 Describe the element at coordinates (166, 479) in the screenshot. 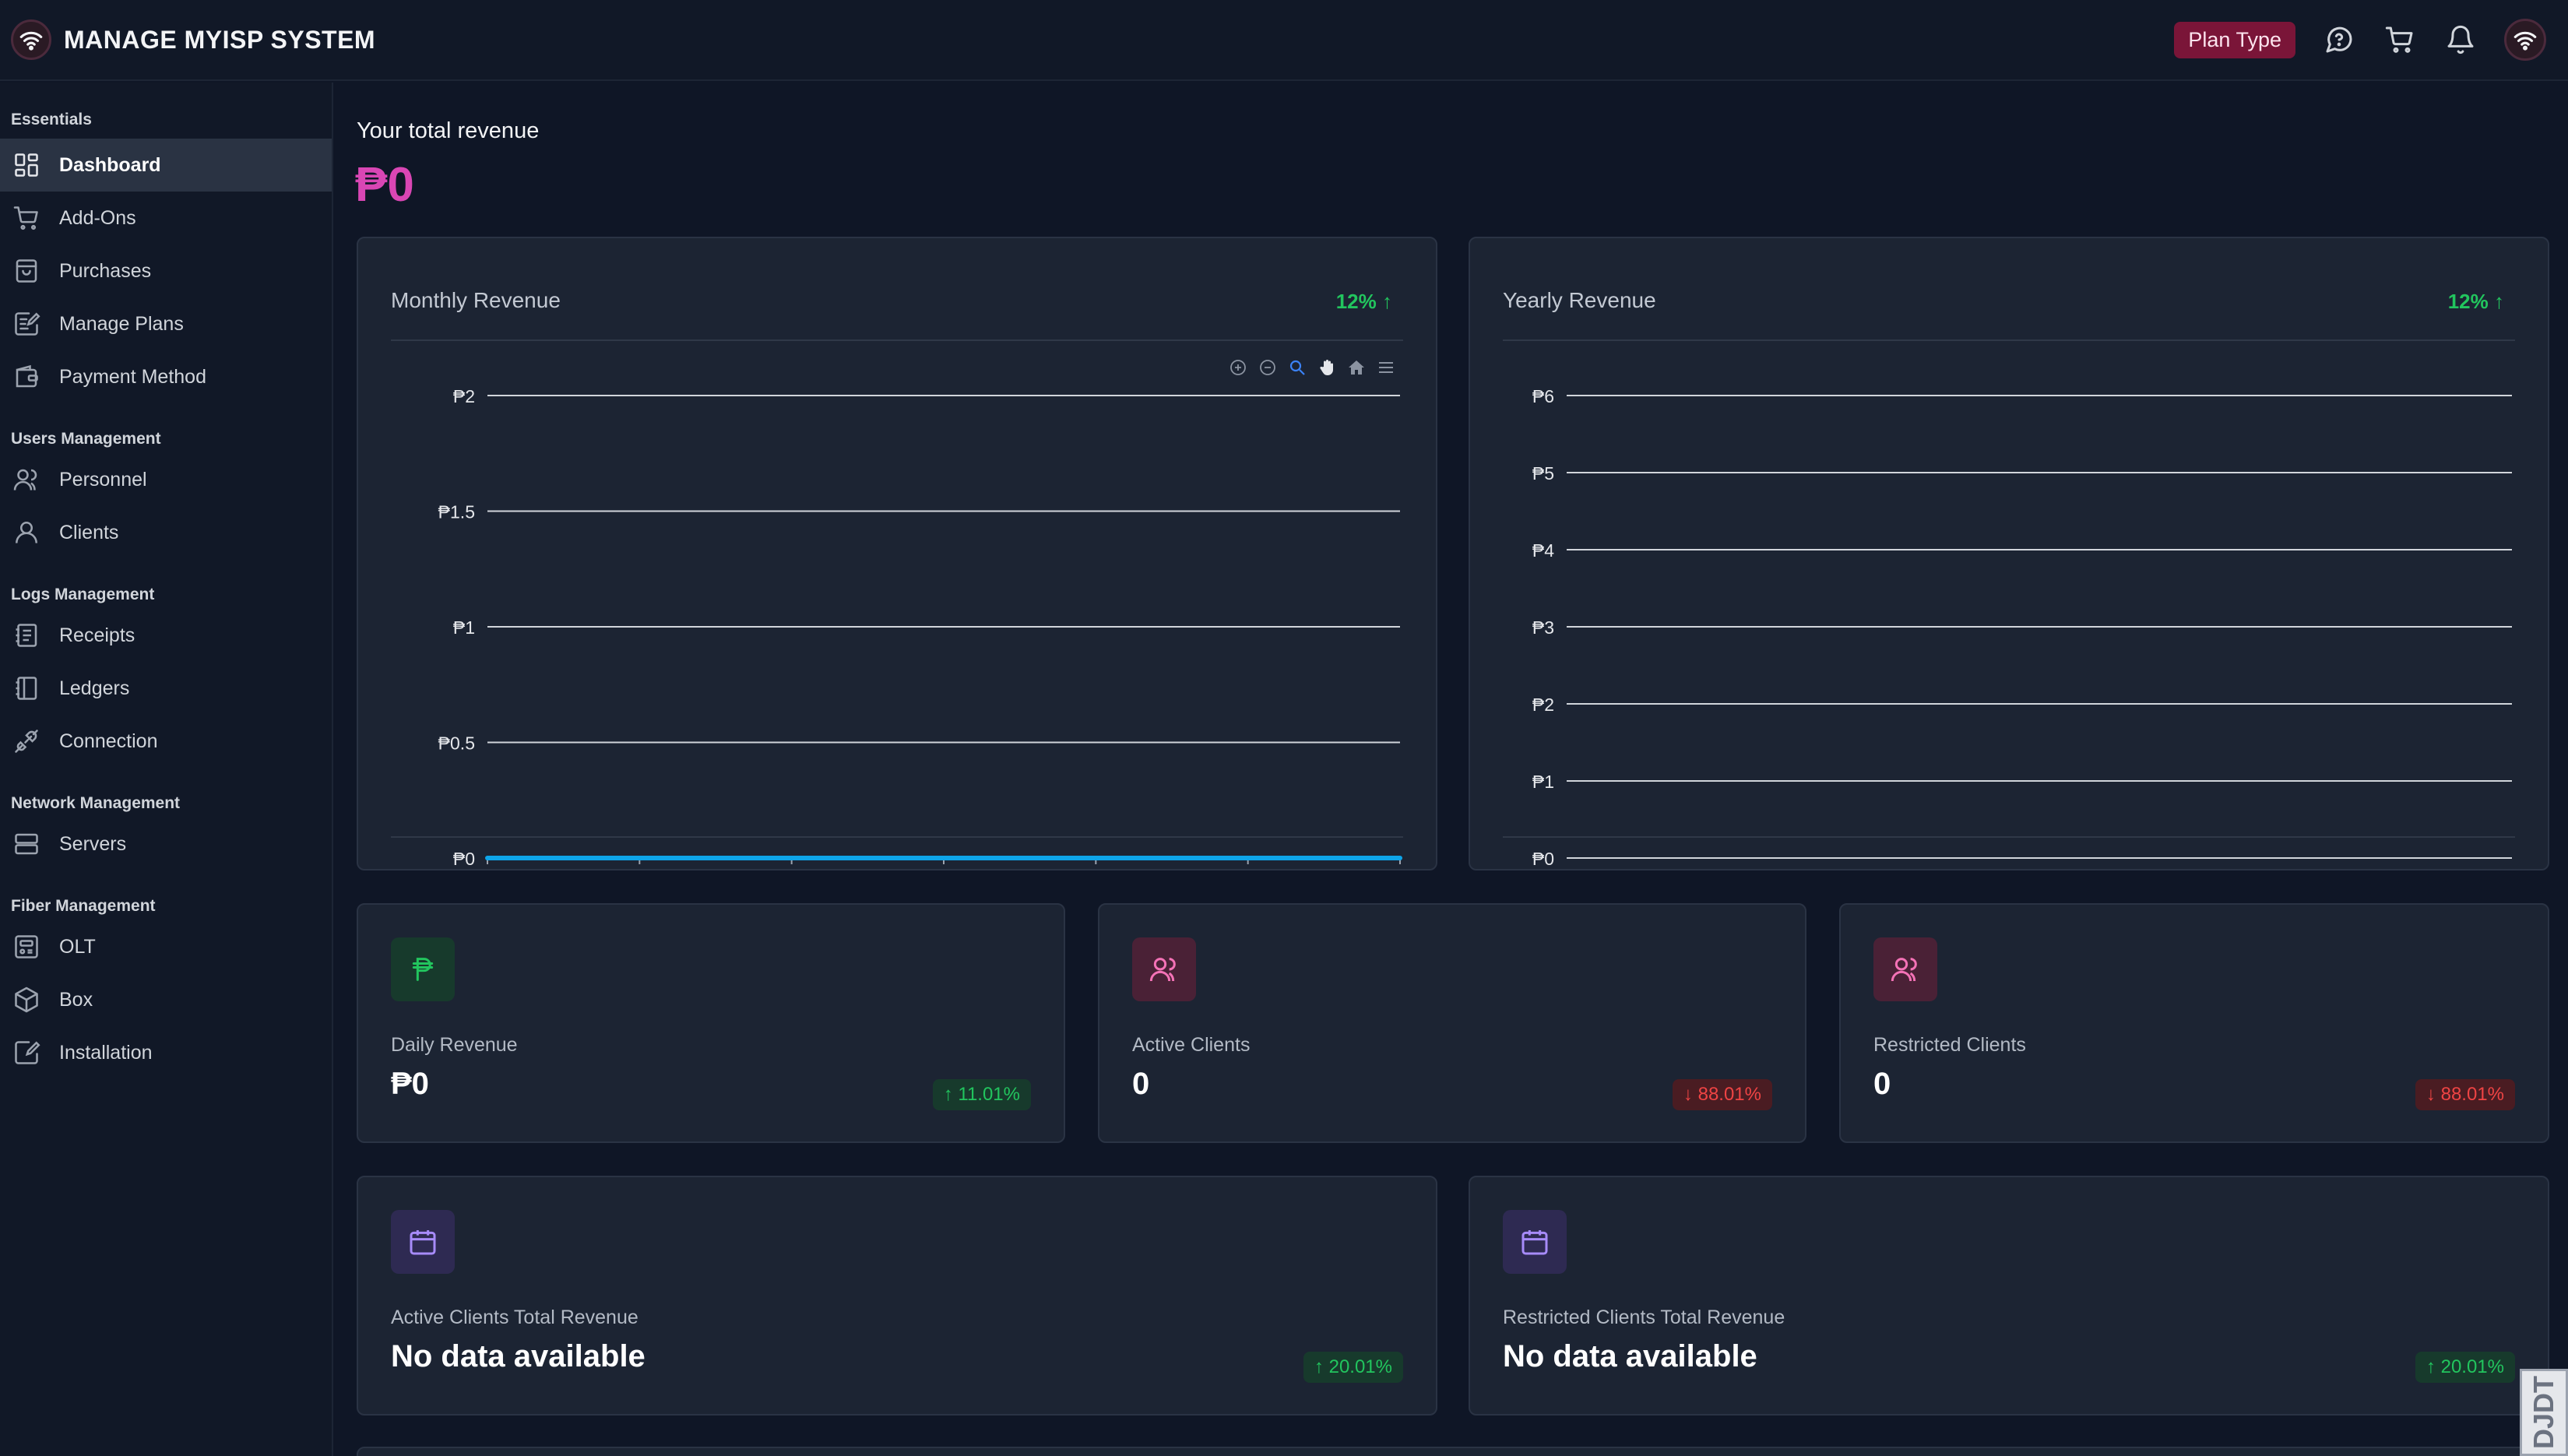

I see `sidebar-item-personnel: Personnel` at that location.